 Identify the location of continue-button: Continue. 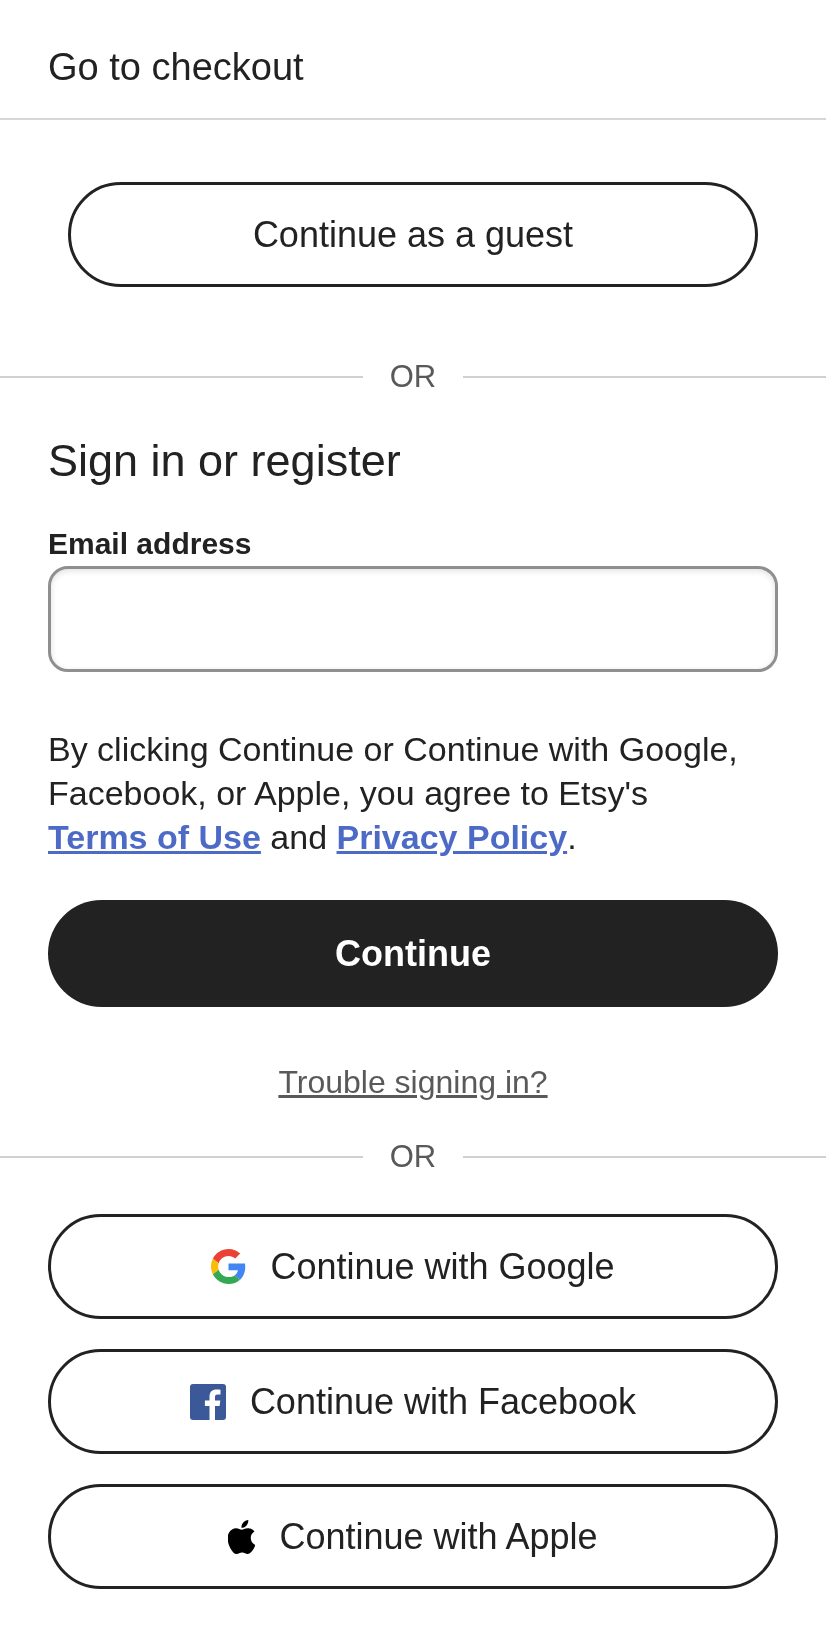
(413, 953).